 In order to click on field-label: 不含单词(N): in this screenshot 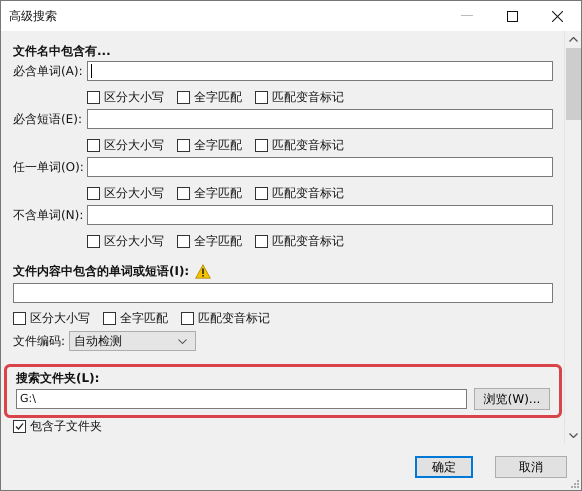, I will do `click(48, 215)`.